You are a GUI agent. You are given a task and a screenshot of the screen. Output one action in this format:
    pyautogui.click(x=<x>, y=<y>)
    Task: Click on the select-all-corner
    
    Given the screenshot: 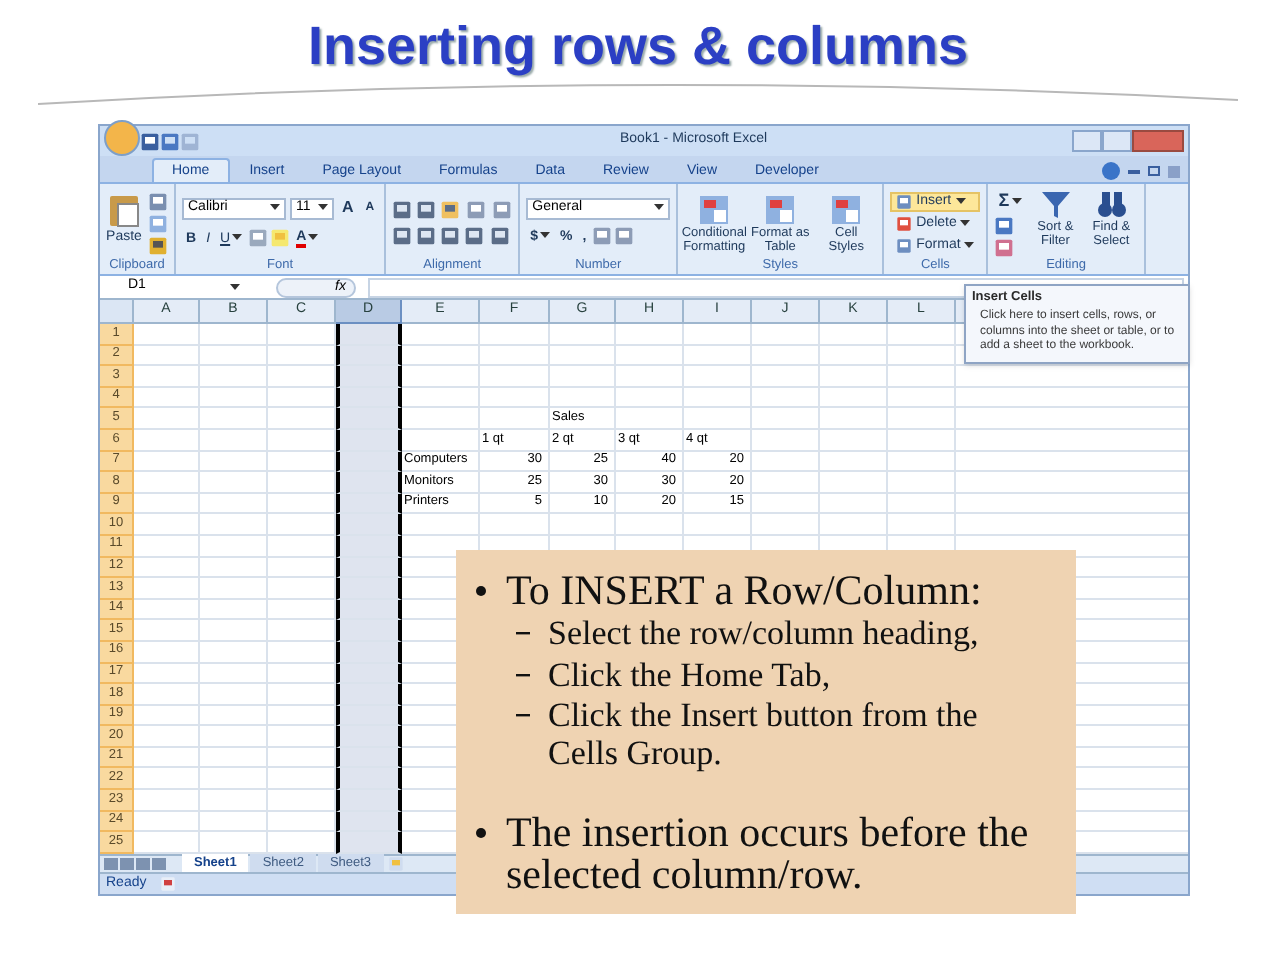 What is the action you would take?
    pyautogui.click(x=117, y=312)
    